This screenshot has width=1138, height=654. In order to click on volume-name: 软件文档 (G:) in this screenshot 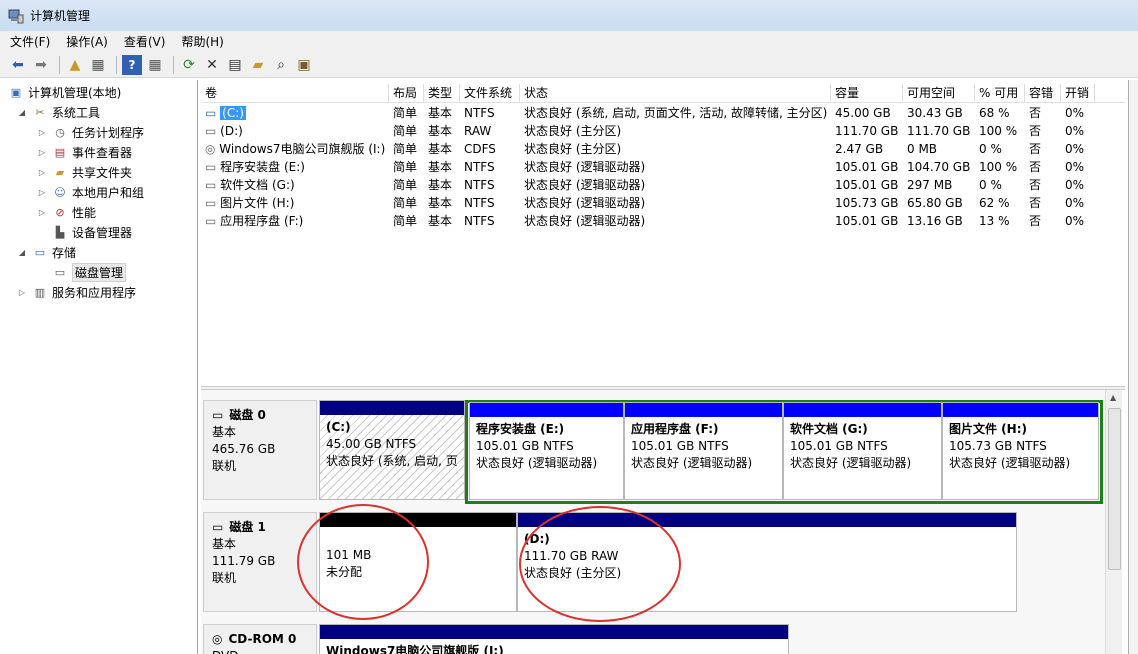, I will do `click(257, 185)`.